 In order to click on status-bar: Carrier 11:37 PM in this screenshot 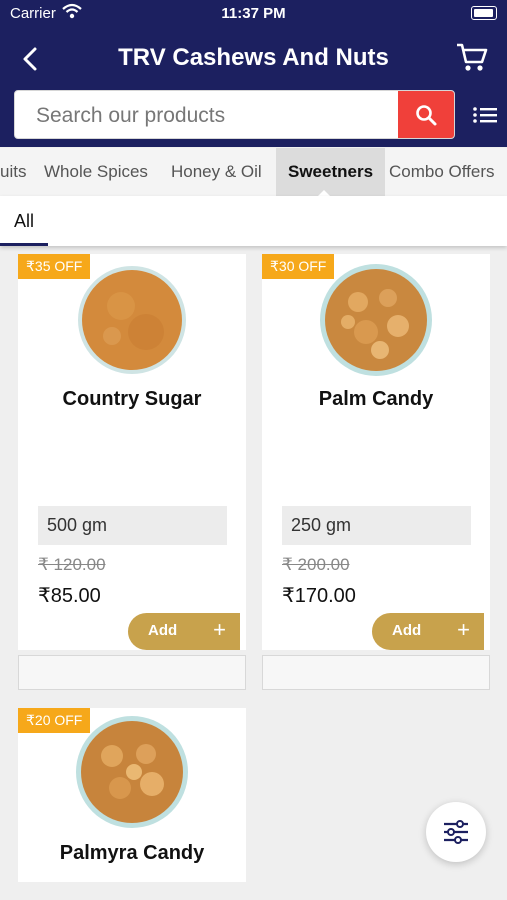, I will do `click(253, 14)`.